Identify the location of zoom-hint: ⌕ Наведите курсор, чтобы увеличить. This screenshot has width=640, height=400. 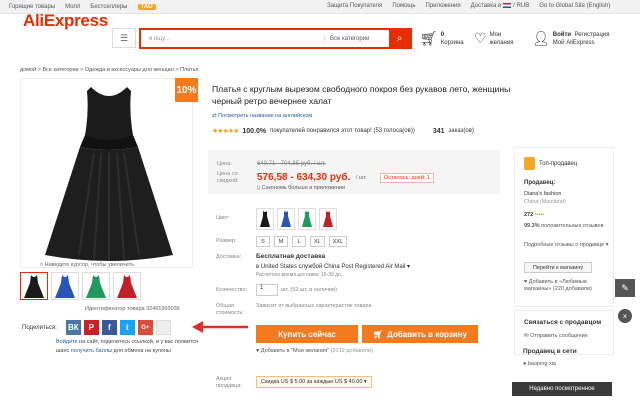
(87, 265).